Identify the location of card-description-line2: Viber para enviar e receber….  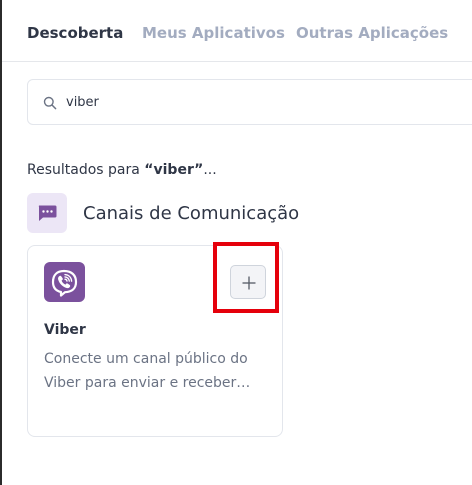
(147, 383).